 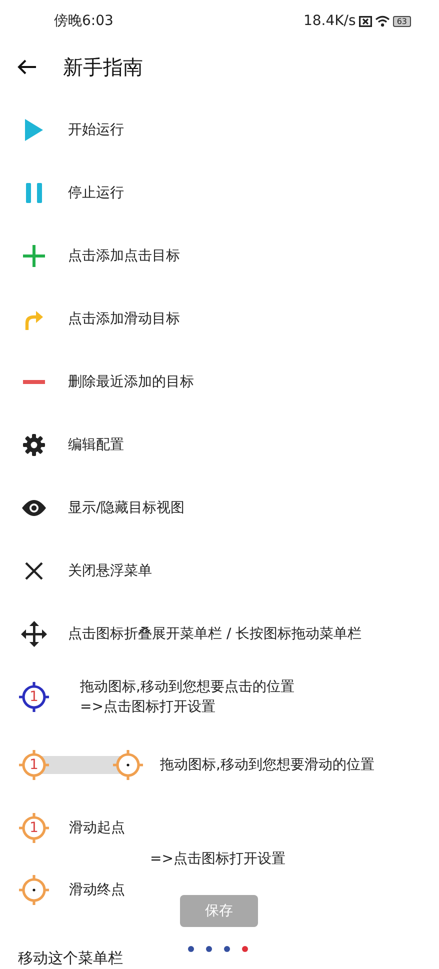 I want to click on swipe-end-label: 滑动终点, so click(x=97, y=890).